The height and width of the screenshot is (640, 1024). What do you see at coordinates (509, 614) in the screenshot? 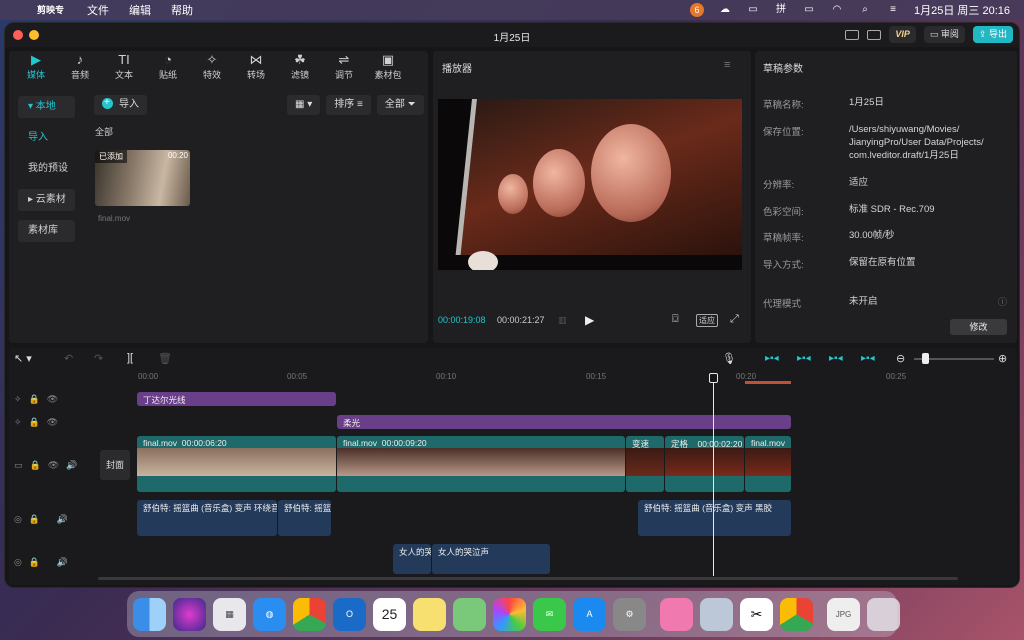
I see `photos-icon` at bounding box center [509, 614].